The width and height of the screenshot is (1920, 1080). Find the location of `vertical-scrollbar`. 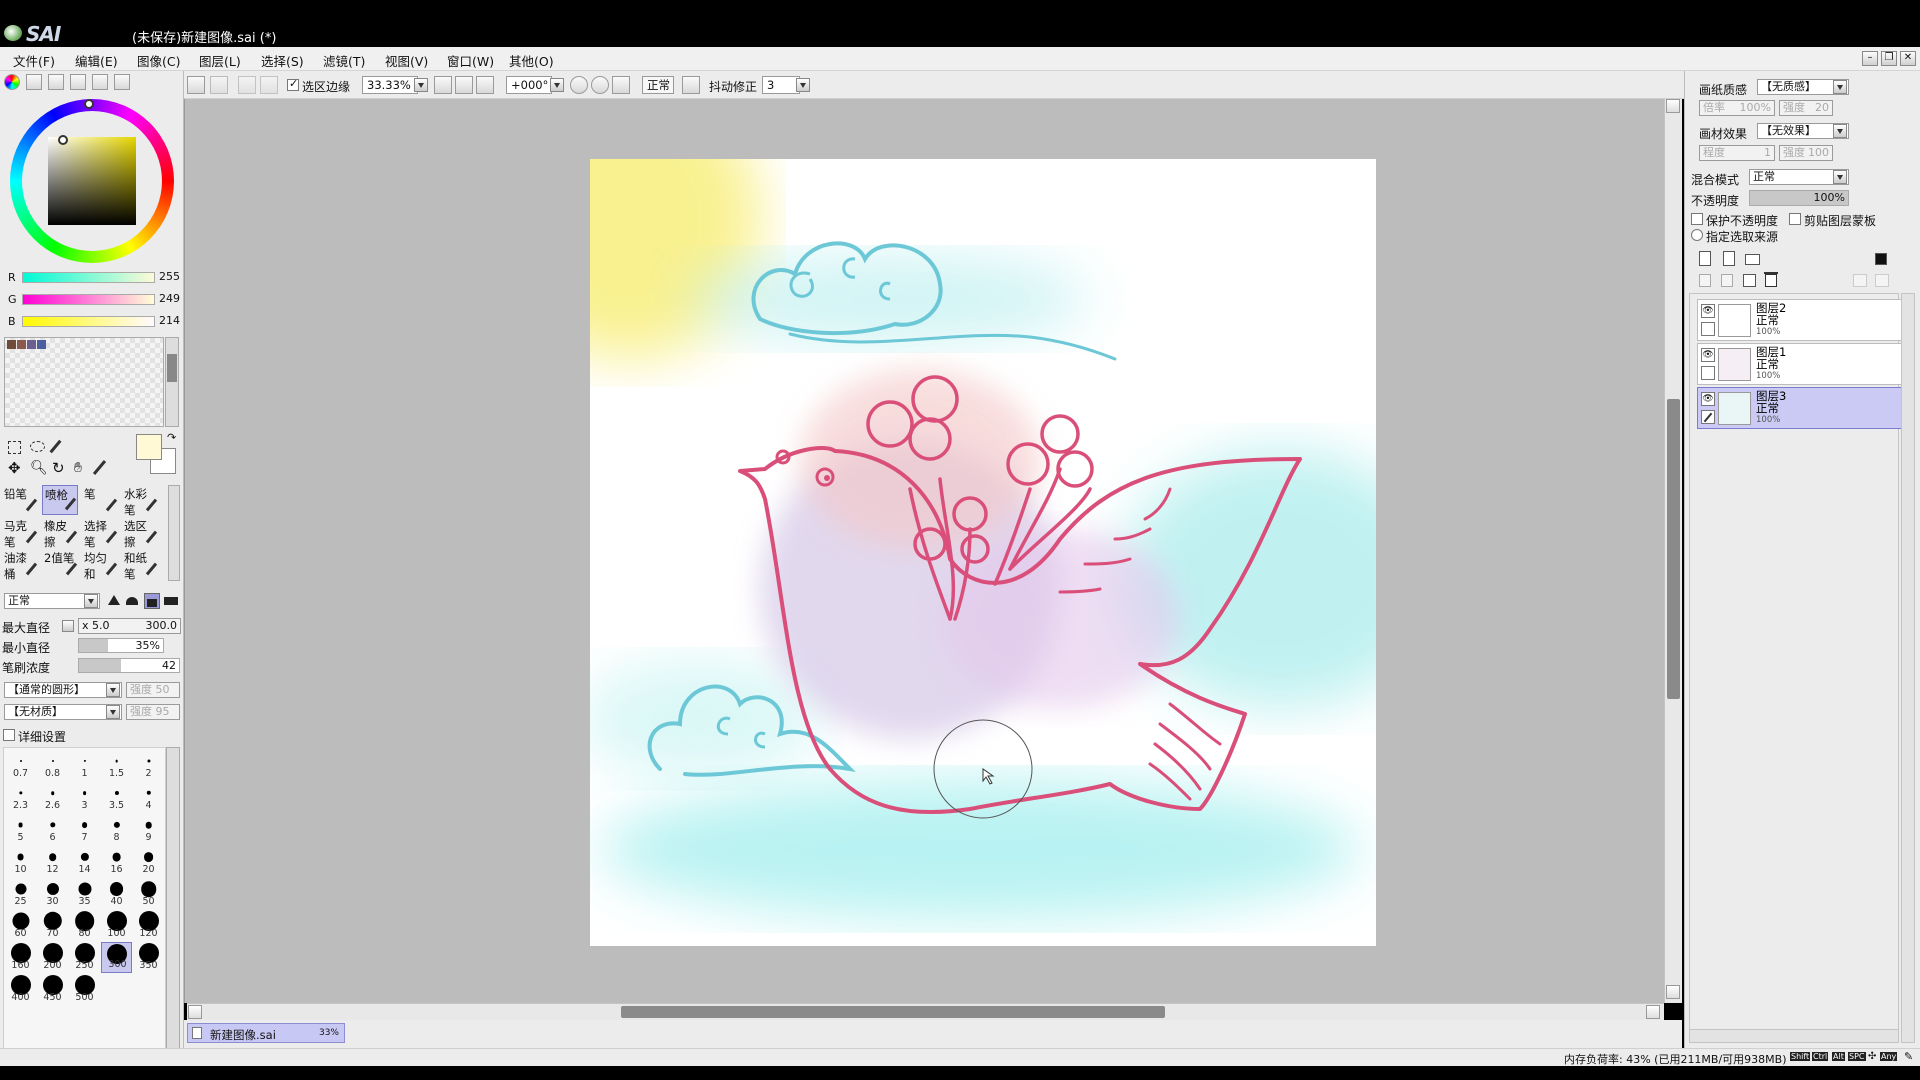

vertical-scrollbar is located at coordinates (1673, 551).